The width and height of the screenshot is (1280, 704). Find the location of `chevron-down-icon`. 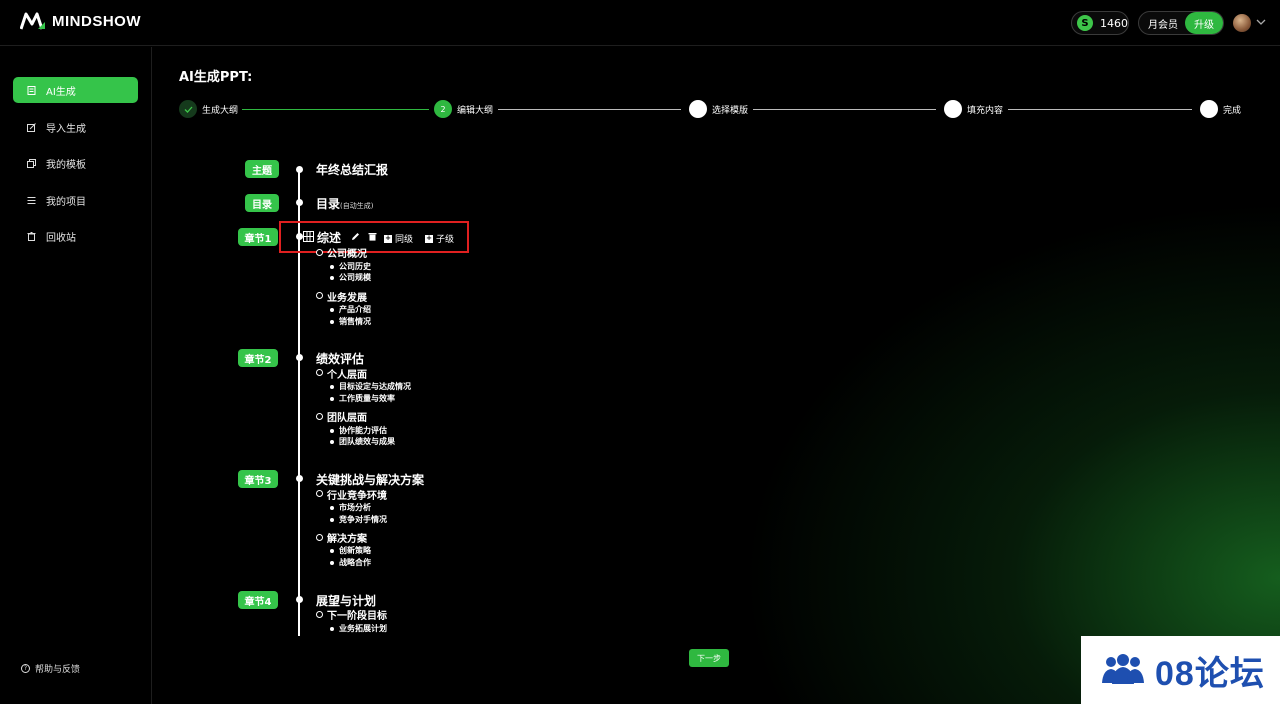

chevron-down-icon is located at coordinates (1261, 22).